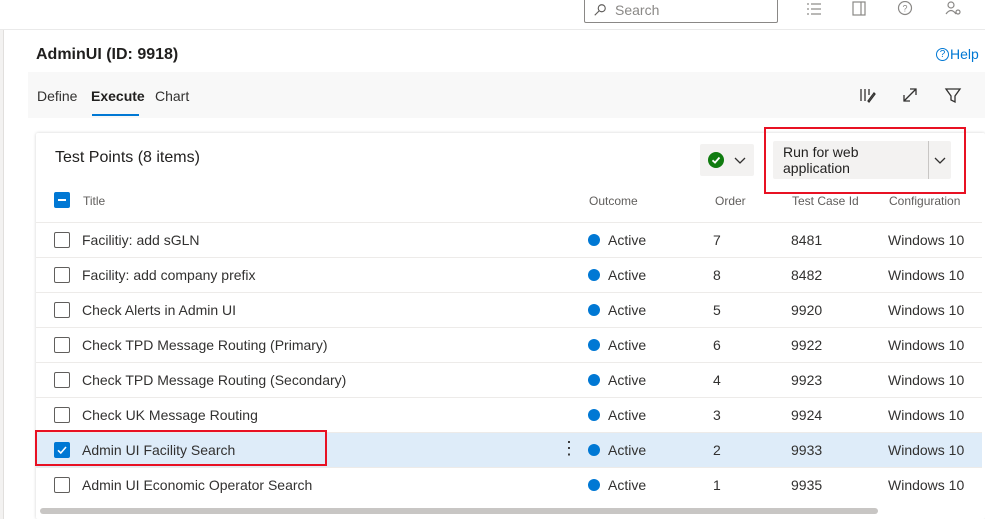 Image resolution: width=985 pixels, height=519 pixels. I want to click on column-header-outcome: Outcome, so click(613, 201).